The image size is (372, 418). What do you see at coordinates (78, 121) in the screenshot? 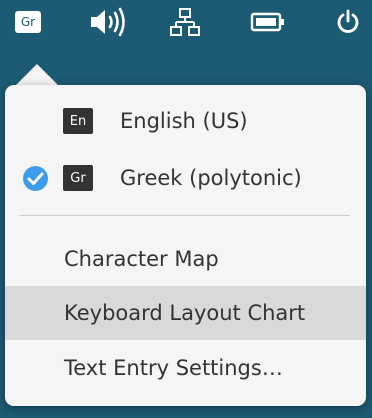
I see `english-layout-badge: En` at bounding box center [78, 121].